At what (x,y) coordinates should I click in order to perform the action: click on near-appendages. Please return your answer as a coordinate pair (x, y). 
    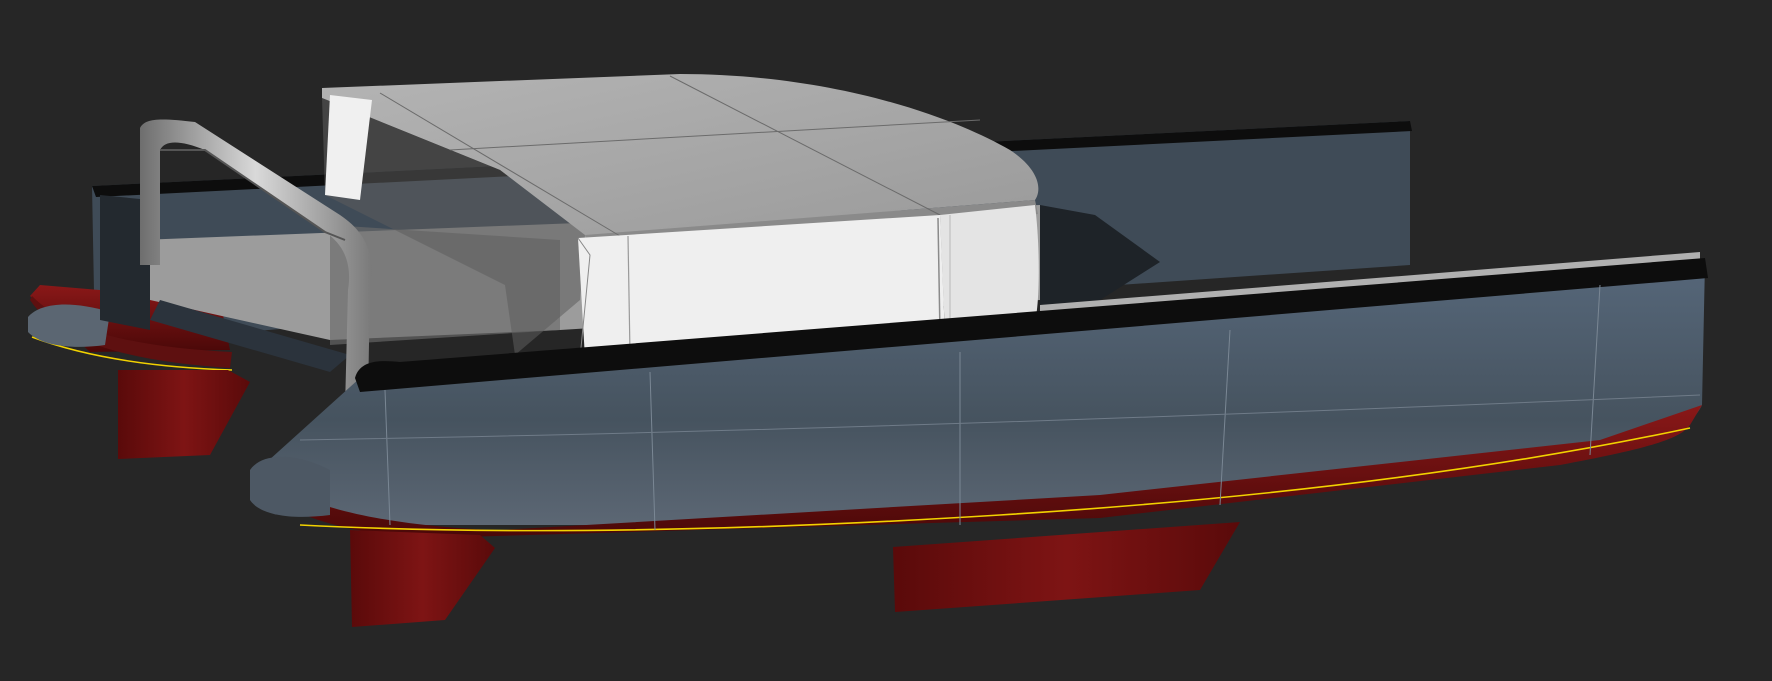
    Looking at the image, I should click on (795, 574).